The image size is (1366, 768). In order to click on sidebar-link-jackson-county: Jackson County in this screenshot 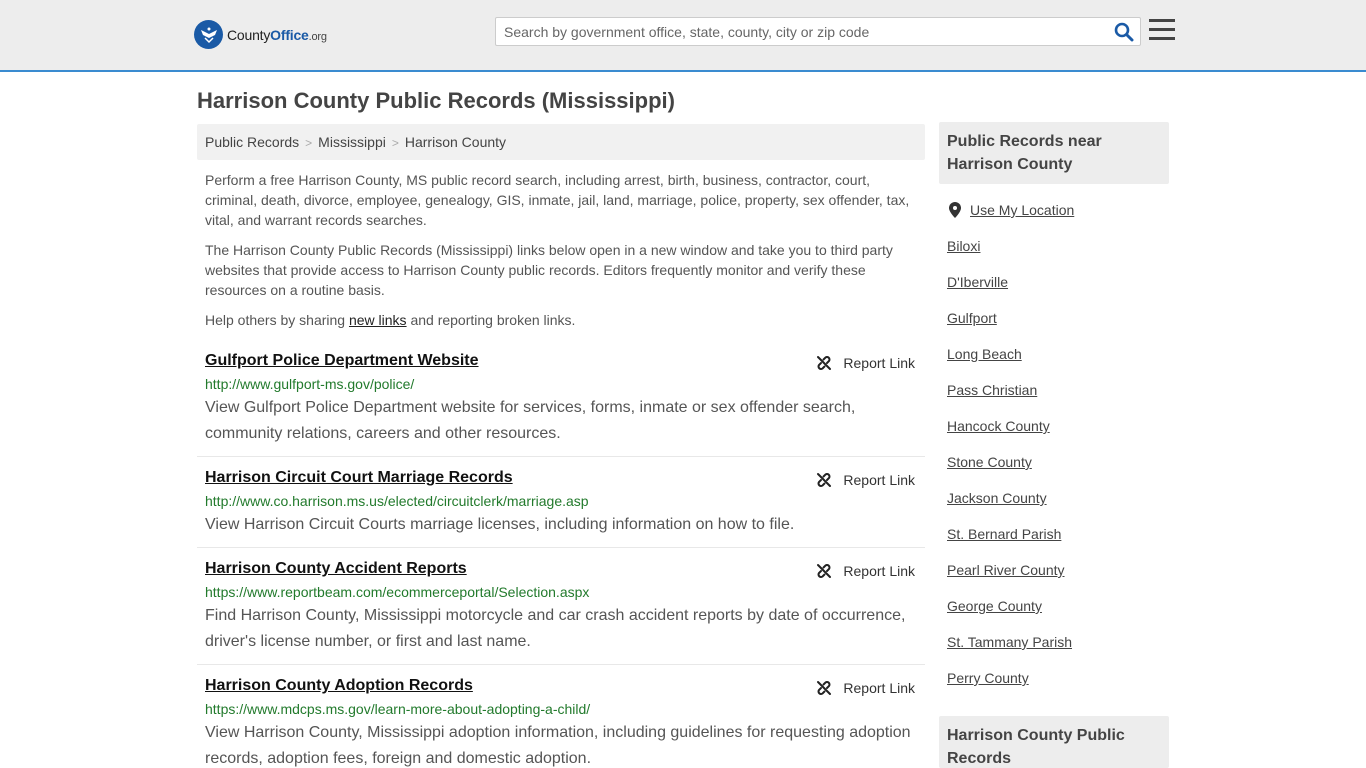, I will do `click(997, 498)`.